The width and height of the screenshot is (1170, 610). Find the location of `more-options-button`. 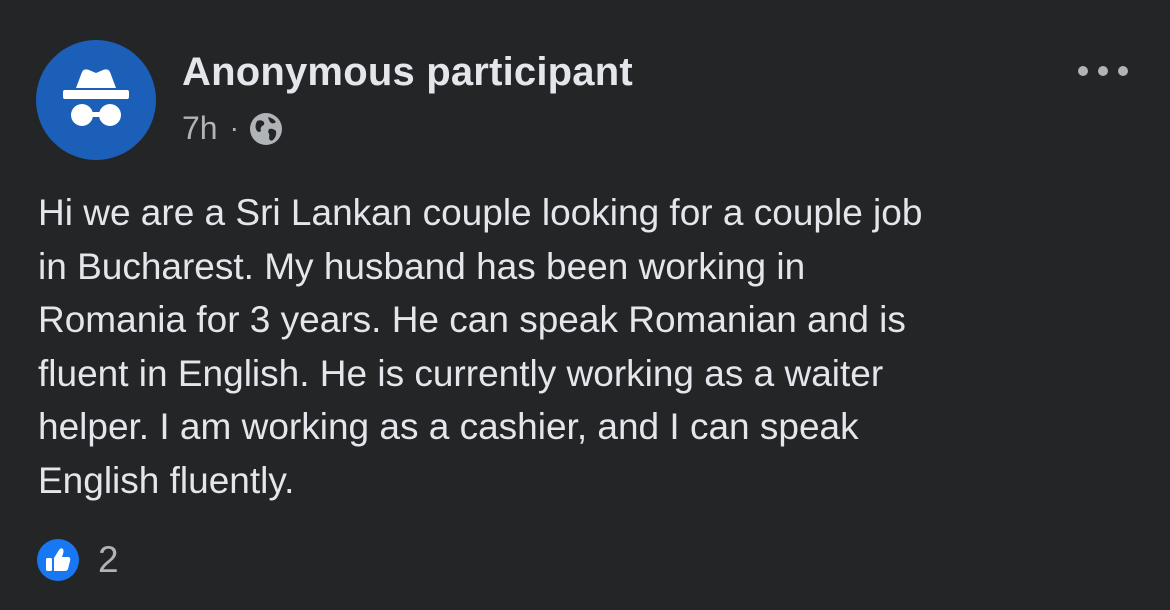

more-options-button is located at coordinates (1103, 71).